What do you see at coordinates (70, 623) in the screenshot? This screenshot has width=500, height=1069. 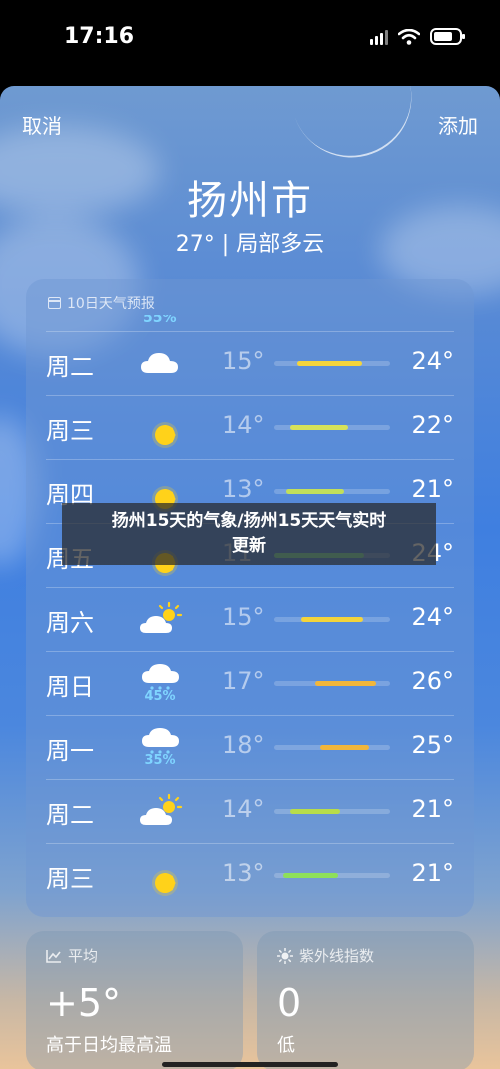 I see `day-label: 周六` at bounding box center [70, 623].